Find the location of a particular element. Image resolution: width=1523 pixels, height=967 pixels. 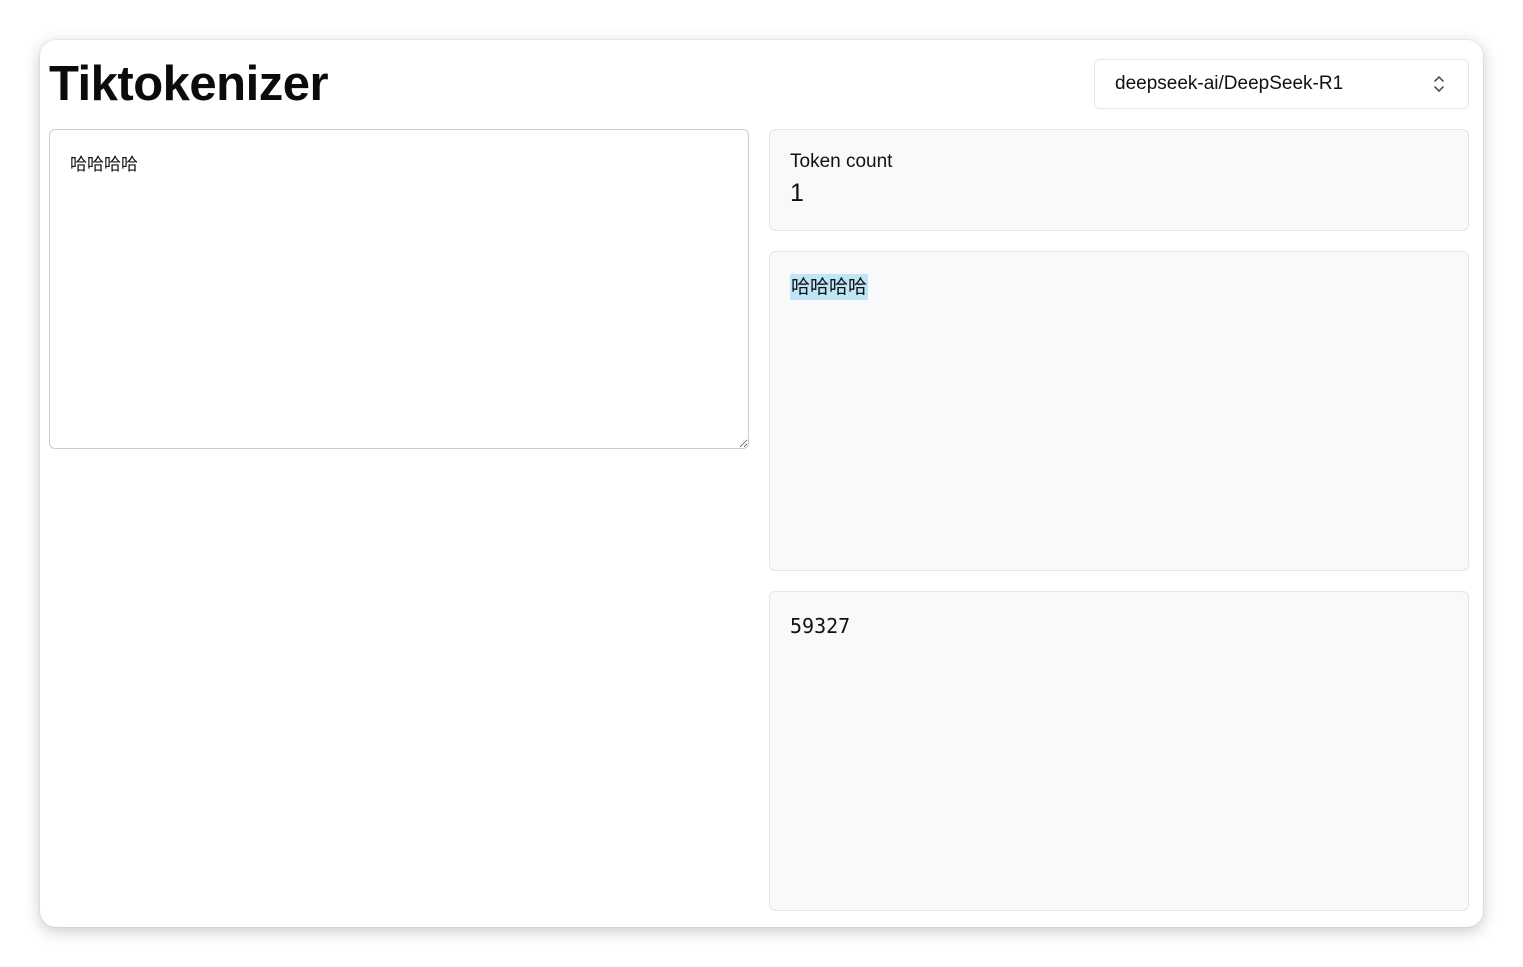

token-id-list: 59327 is located at coordinates (820, 626).